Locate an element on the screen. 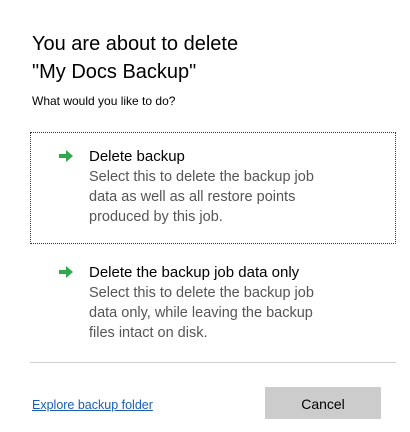  delete-job-data-only-option-title: Delete the backup job data only is located at coordinates (194, 272).